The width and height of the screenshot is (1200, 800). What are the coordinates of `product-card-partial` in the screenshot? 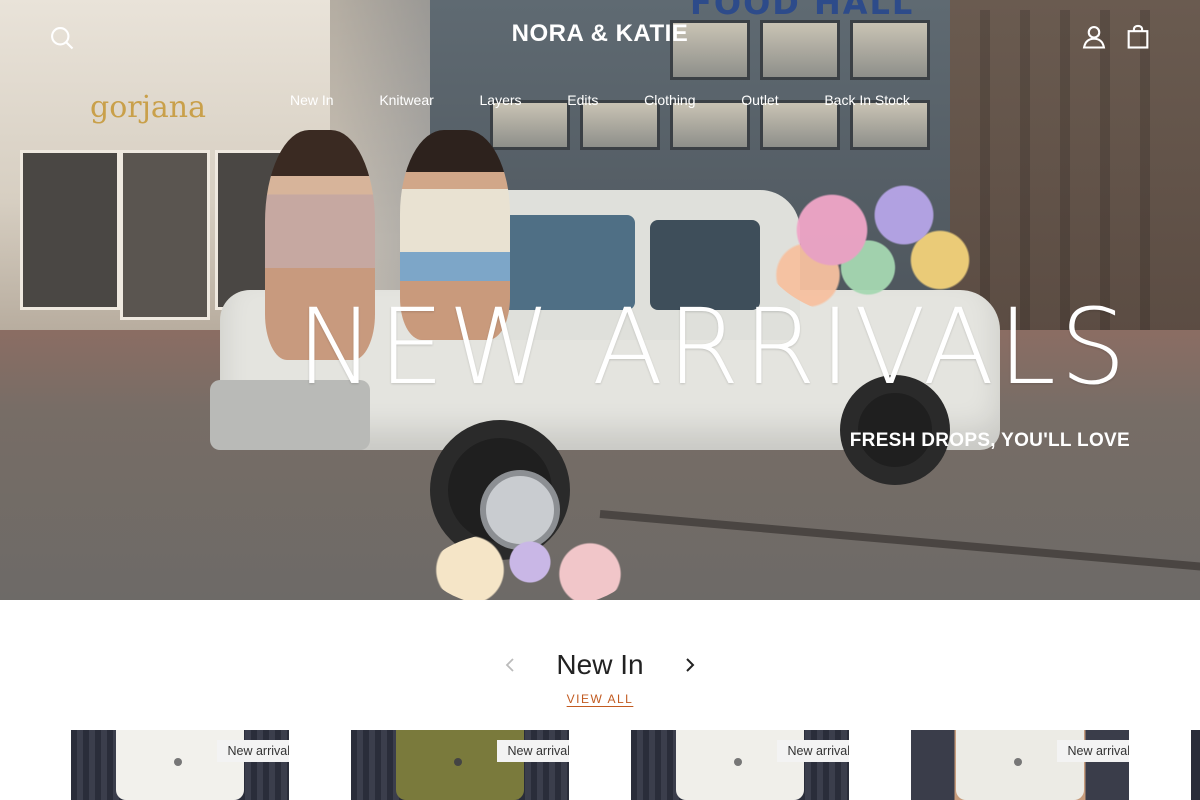 It's located at (1195, 765).